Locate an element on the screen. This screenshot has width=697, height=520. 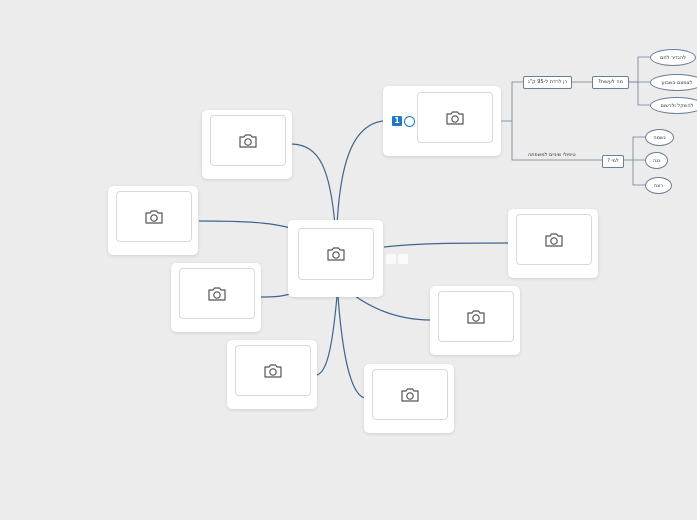
image-node-right is located at coordinates (553, 243).